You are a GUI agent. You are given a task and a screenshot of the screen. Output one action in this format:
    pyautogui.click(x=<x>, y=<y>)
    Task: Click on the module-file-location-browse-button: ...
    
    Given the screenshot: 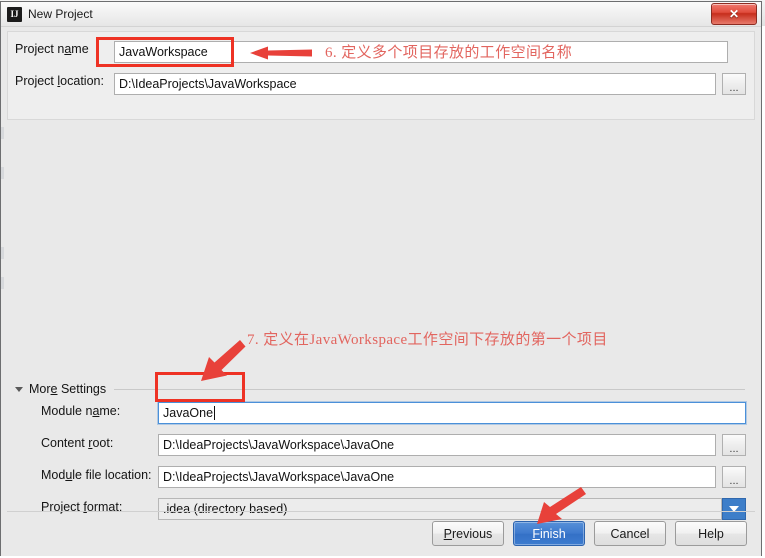 What is the action you would take?
    pyautogui.click(x=734, y=477)
    